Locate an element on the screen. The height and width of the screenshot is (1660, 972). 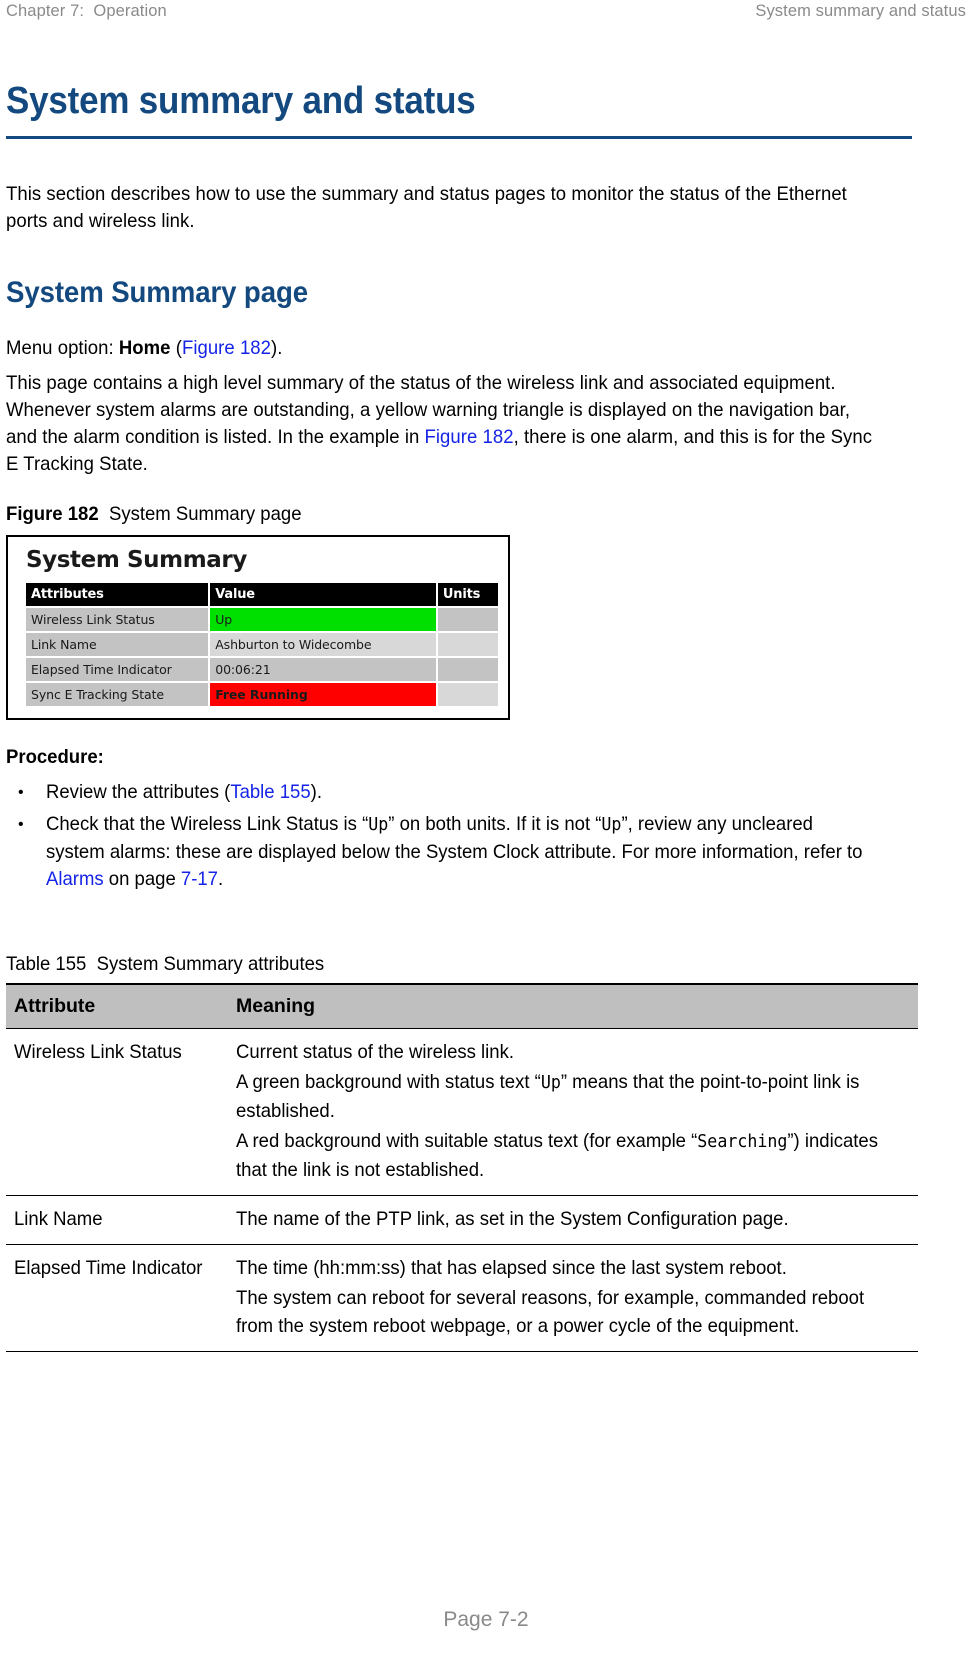
cell-attribute-text: Wireless Link Status is located at coordinates (98, 1052).